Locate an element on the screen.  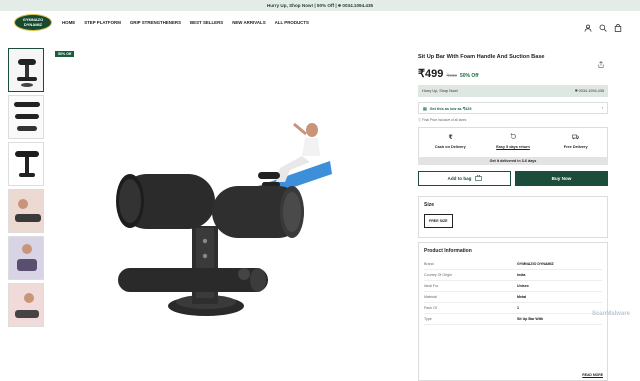
current-price: ₹499 is located at coordinates (430, 73).